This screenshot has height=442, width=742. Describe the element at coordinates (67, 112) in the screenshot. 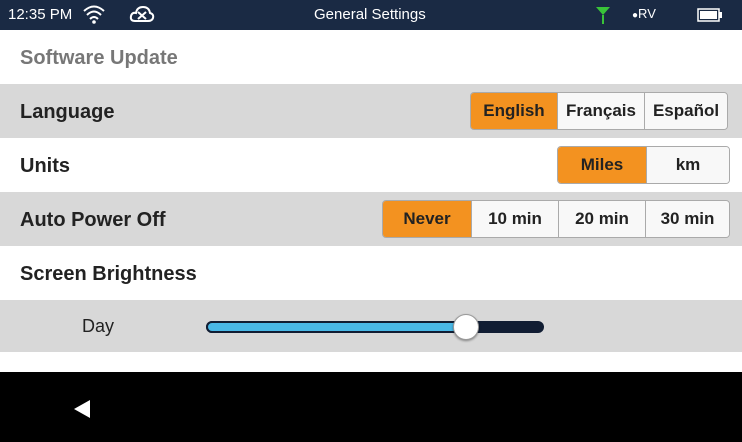

I see `language-label: Language` at that location.